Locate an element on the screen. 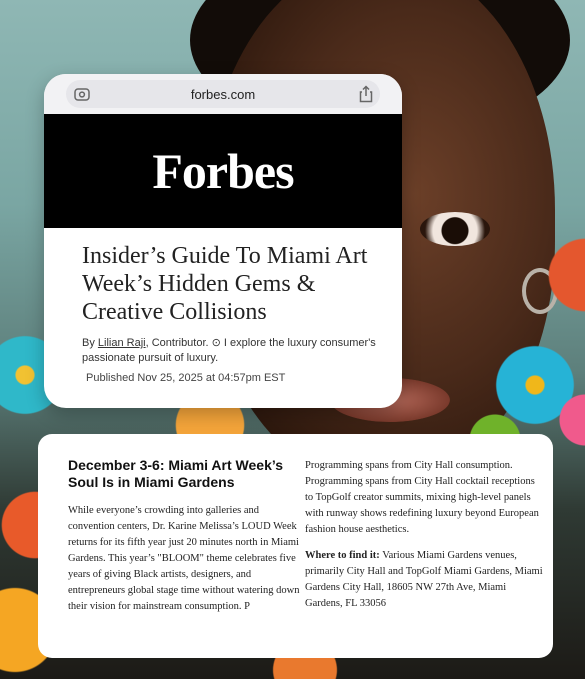 Image resolution: width=585 pixels, height=679 pixels. url-text: forbes.com is located at coordinates (223, 94).